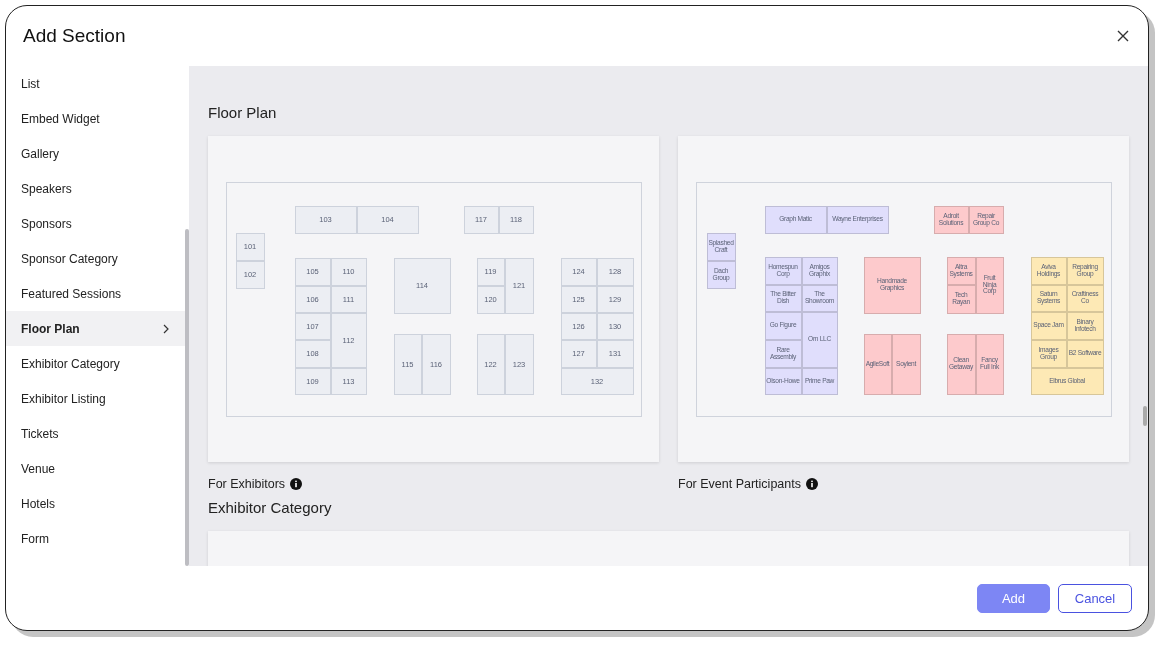 Image resolution: width=1170 pixels, height=652 pixels. What do you see at coordinates (270, 507) in the screenshot?
I see `section-heading: Exhibitor Category` at bounding box center [270, 507].